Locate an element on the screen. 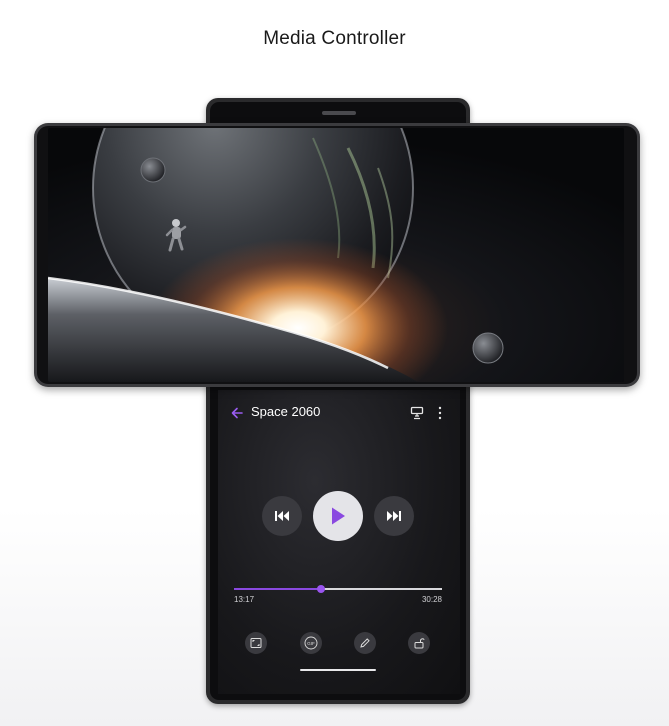 The image size is (669, 726). cast-icon is located at coordinates (417, 413).